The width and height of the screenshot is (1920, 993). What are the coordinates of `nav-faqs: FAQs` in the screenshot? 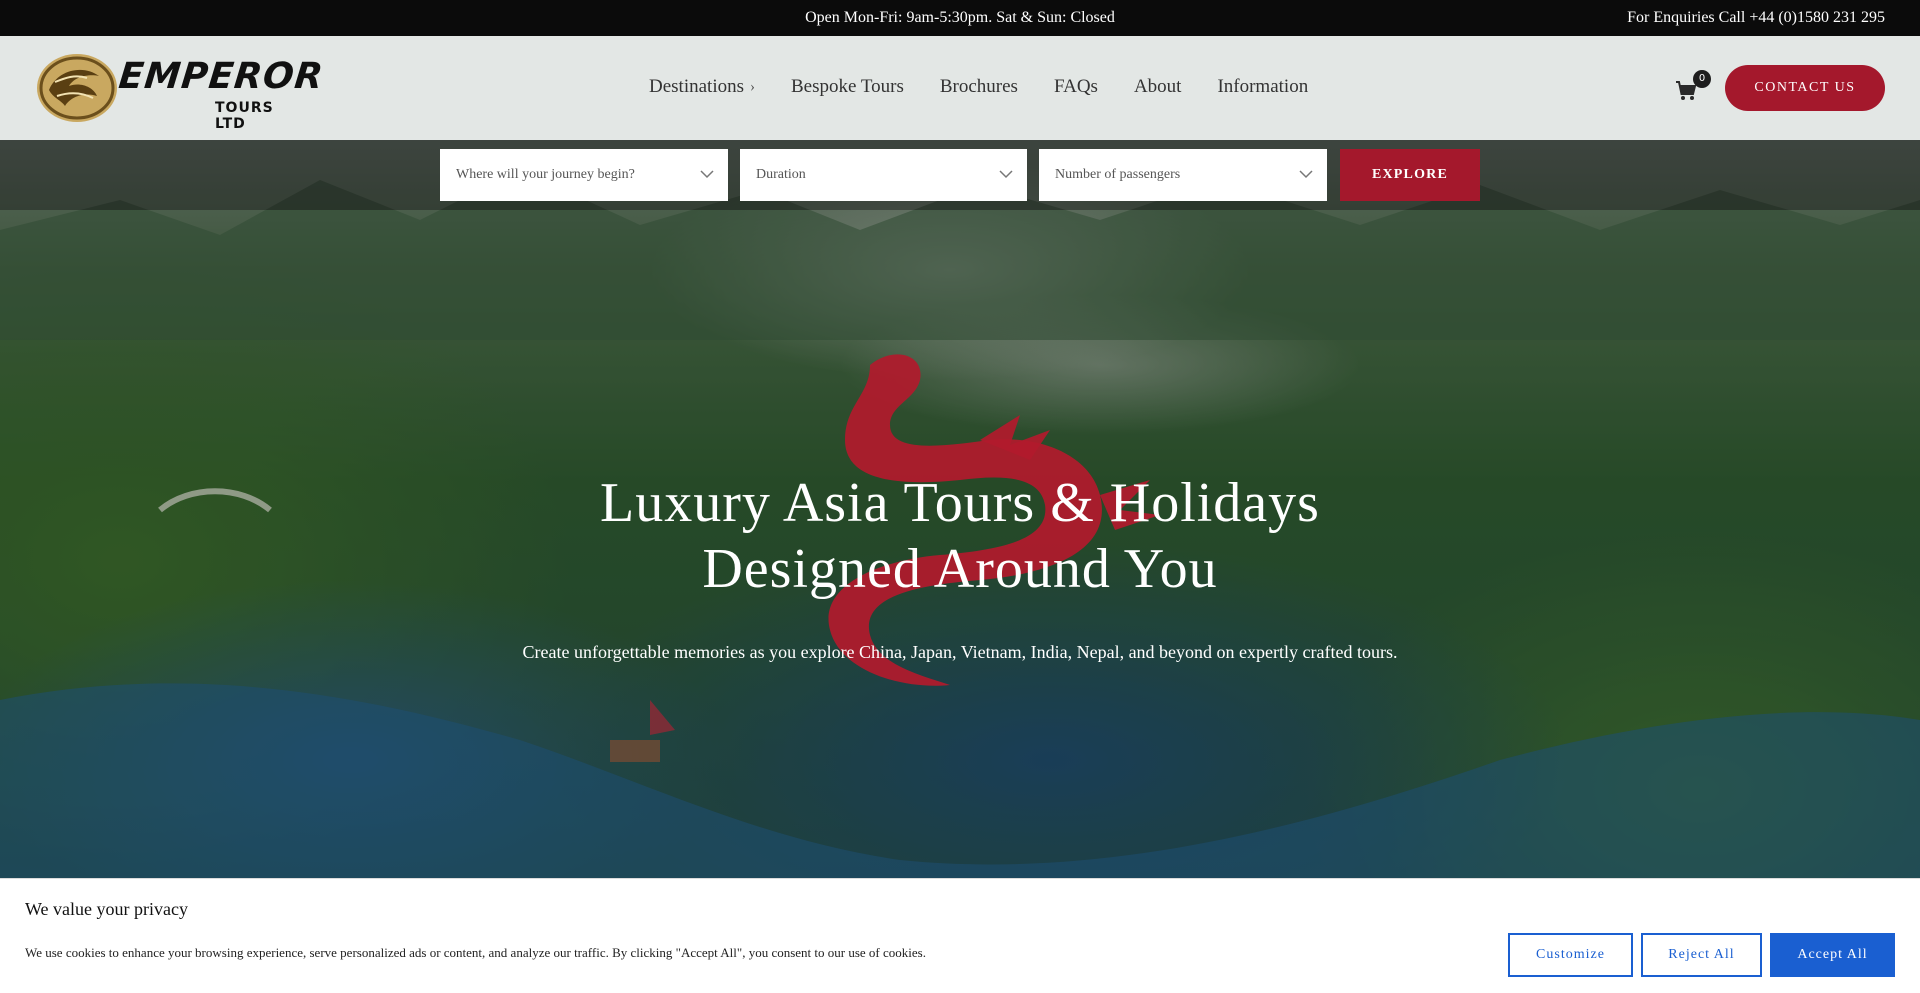 It's located at (1076, 87).